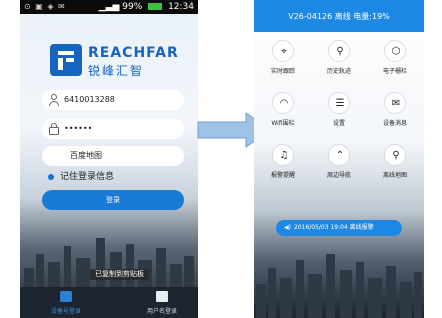 The image size is (442, 318). What do you see at coordinates (54, 131) in the screenshot?
I see `lock-icon` at bounding box center [54, 131].